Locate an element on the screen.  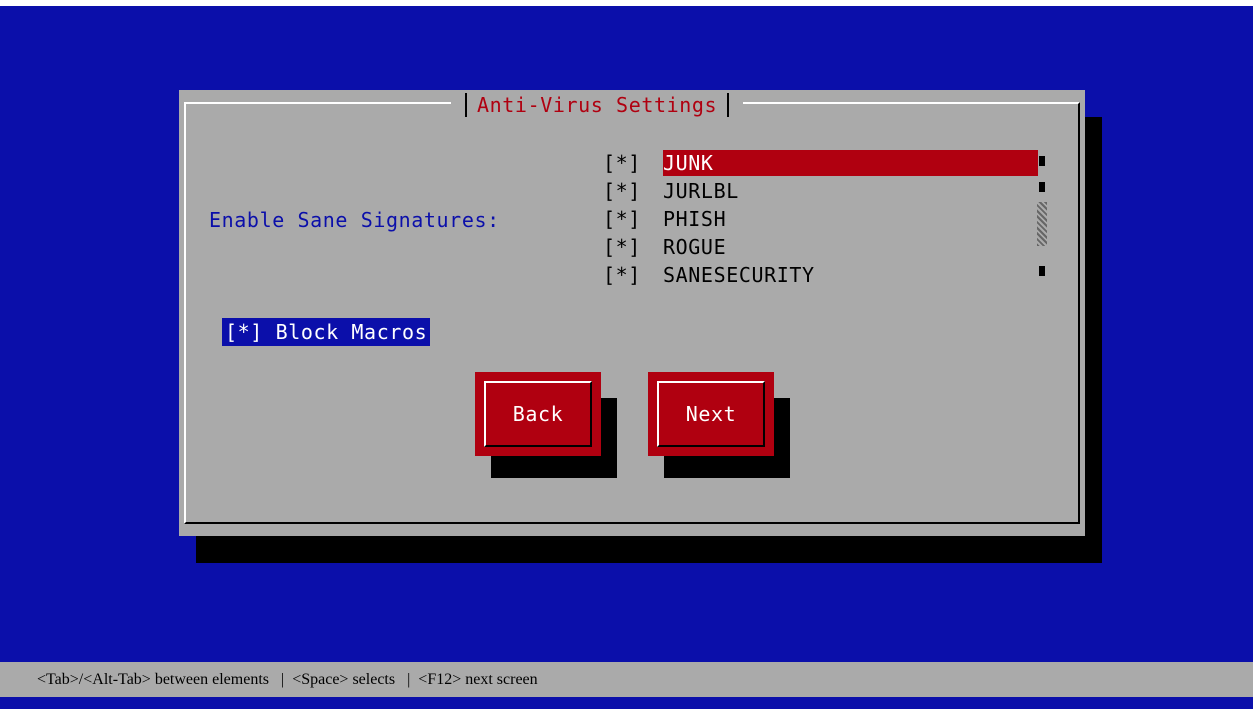
checkbox-jurlbl: [*] is located at coordinates (633, 191).